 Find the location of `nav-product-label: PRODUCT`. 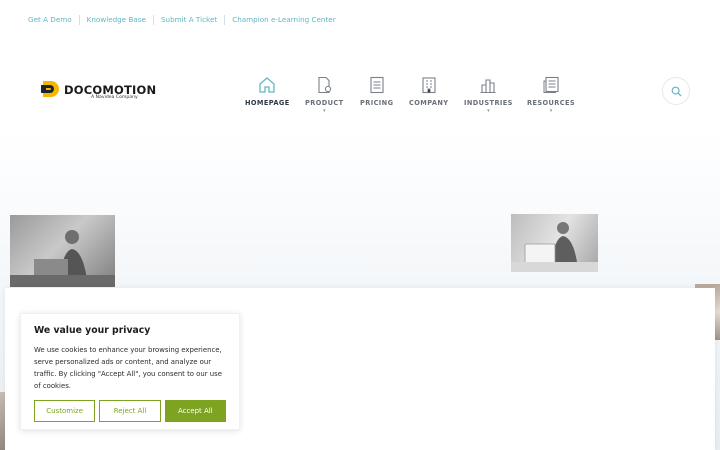

nav-product-label: PRODUCT is located at coordinates (324, 103).